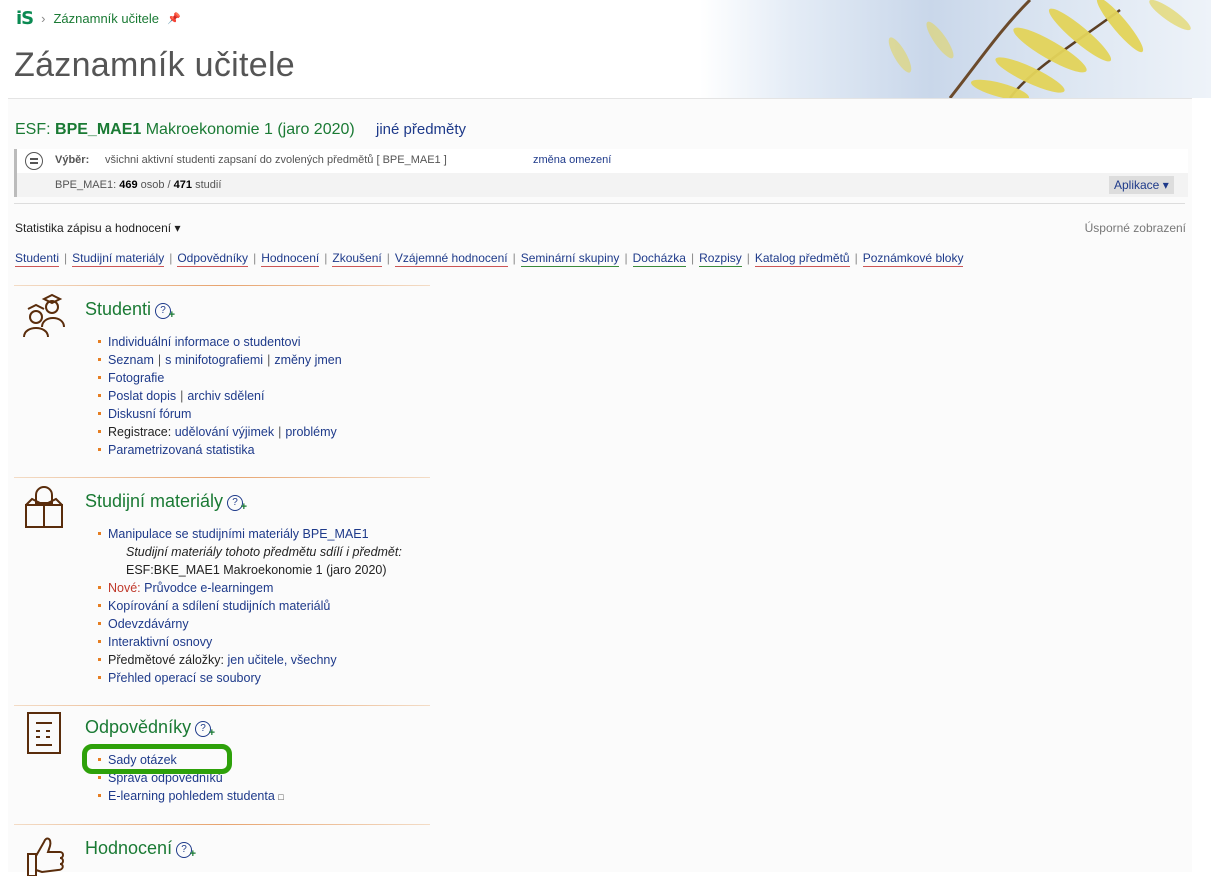 The image size is (1211, 876). What do you see at coordinates (250, 642) in the screenshot?
I see `list-item: Interaktivní osnovy` at bounding box center [250, 642].